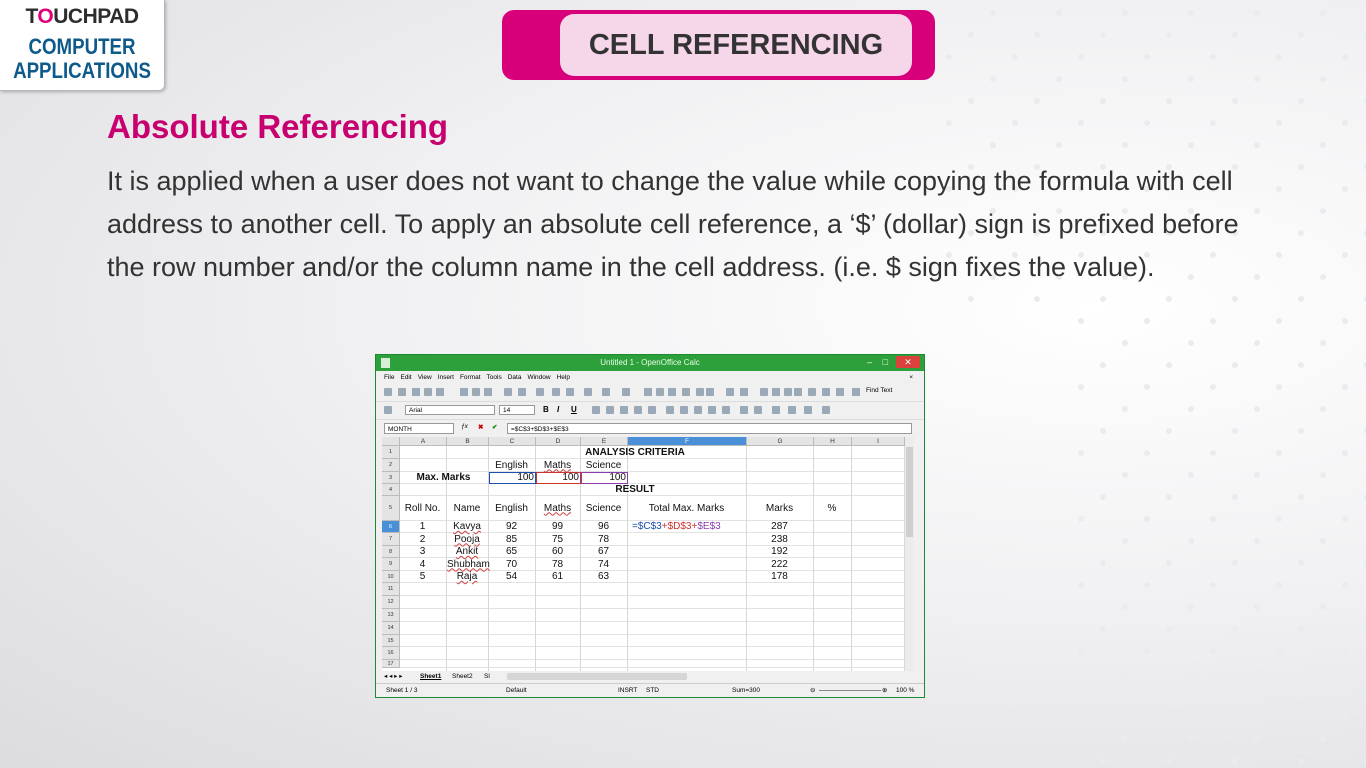 This screenshot has width=1366, height=768. What do you see at coordinates (686, 509) in the screenshot?
I see `cell-header-total: Total Max. Marks` at bounding box center [686, 509].